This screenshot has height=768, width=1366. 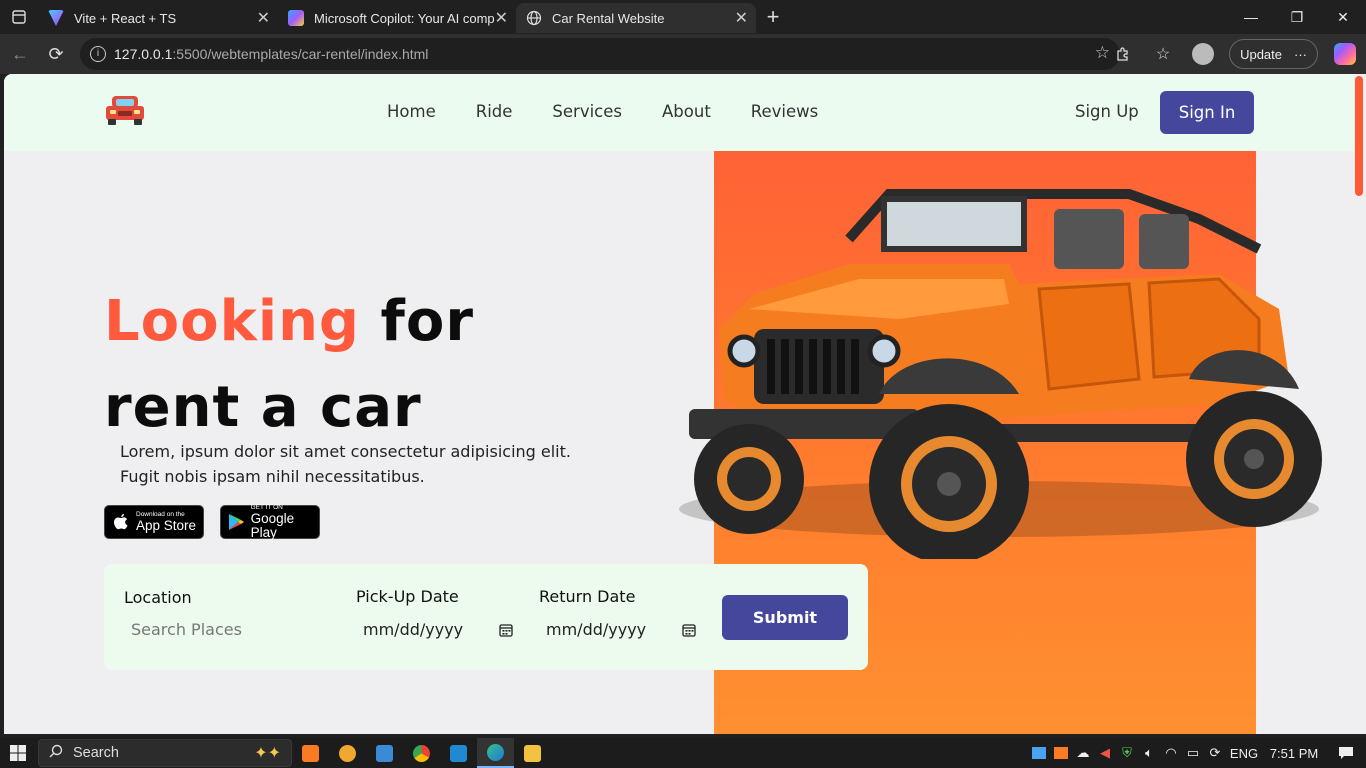 I want to click on tab-actions-icon, so click(x=19, y=17).